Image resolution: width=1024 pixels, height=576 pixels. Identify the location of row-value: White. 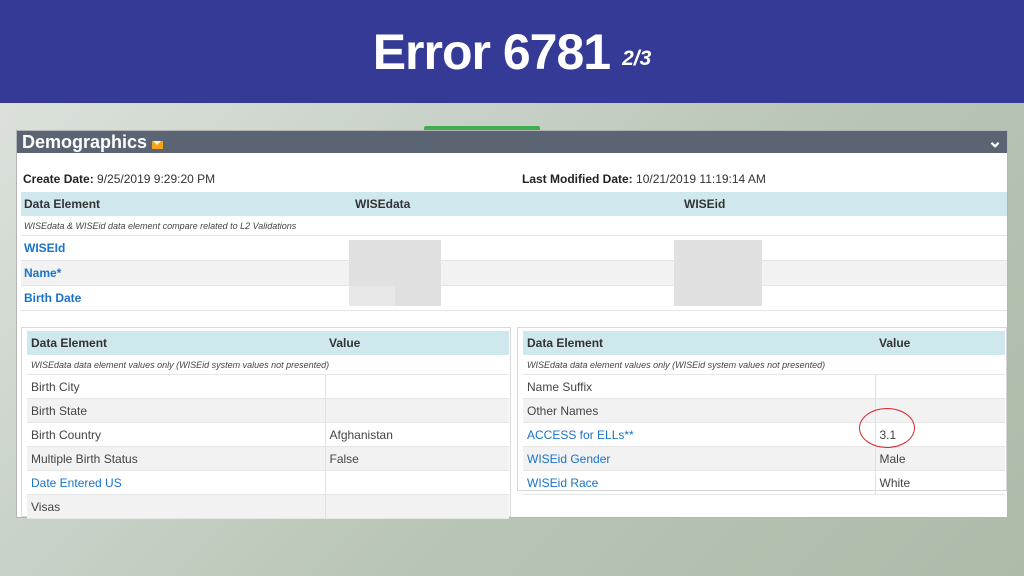
(939, 482).